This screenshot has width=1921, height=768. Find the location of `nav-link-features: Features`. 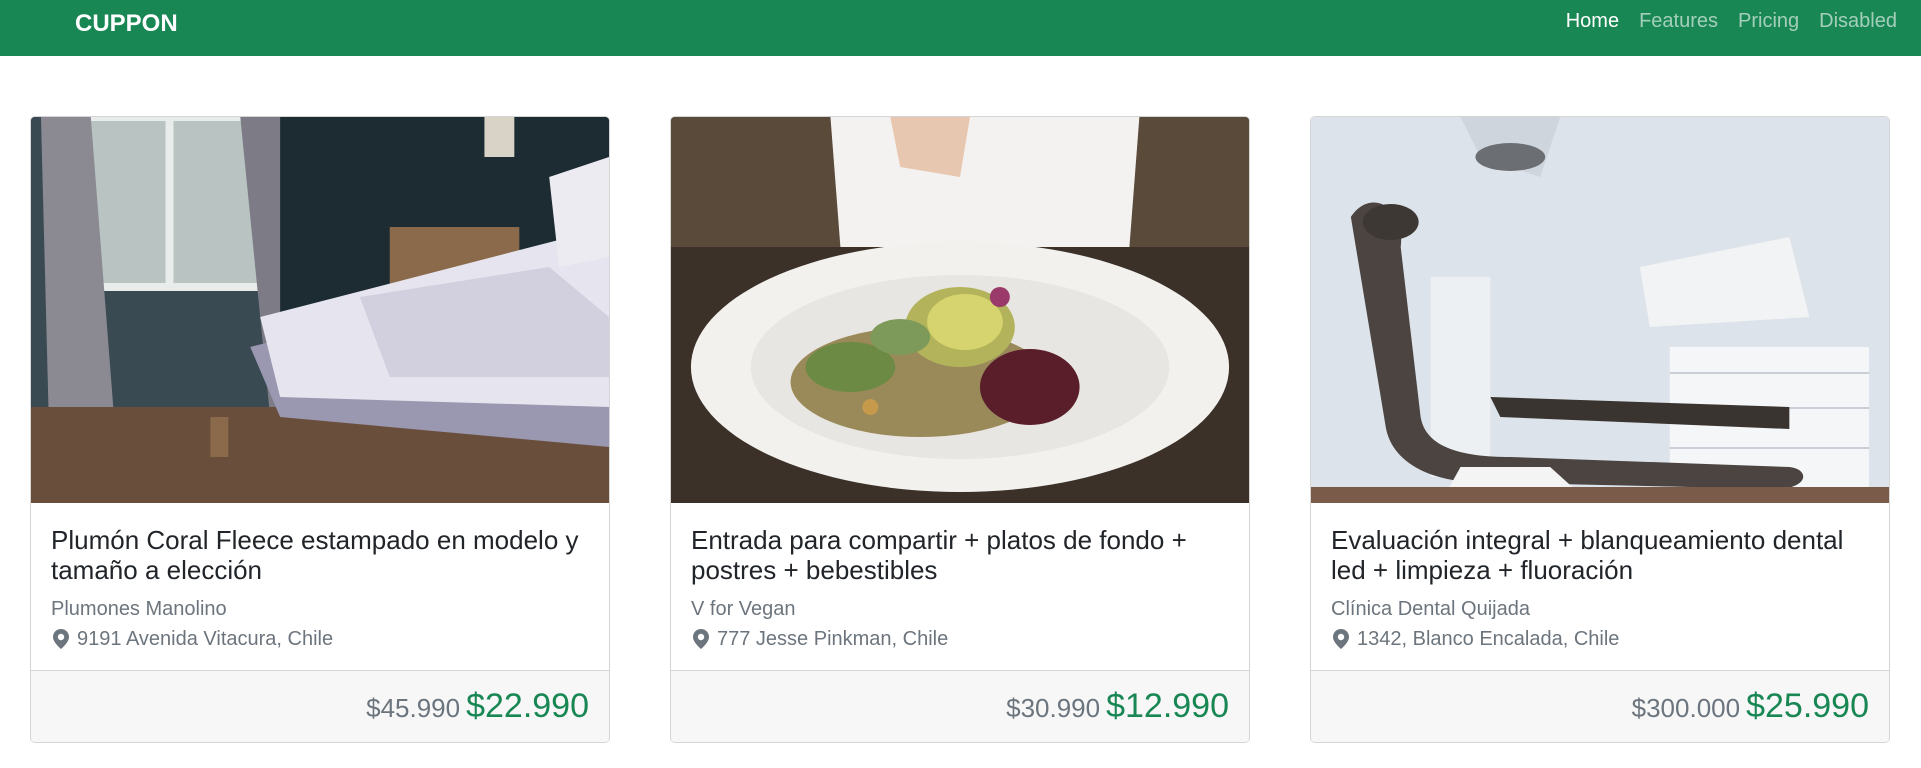

nav-link-features: Features is located at coordinates (1678, 21).